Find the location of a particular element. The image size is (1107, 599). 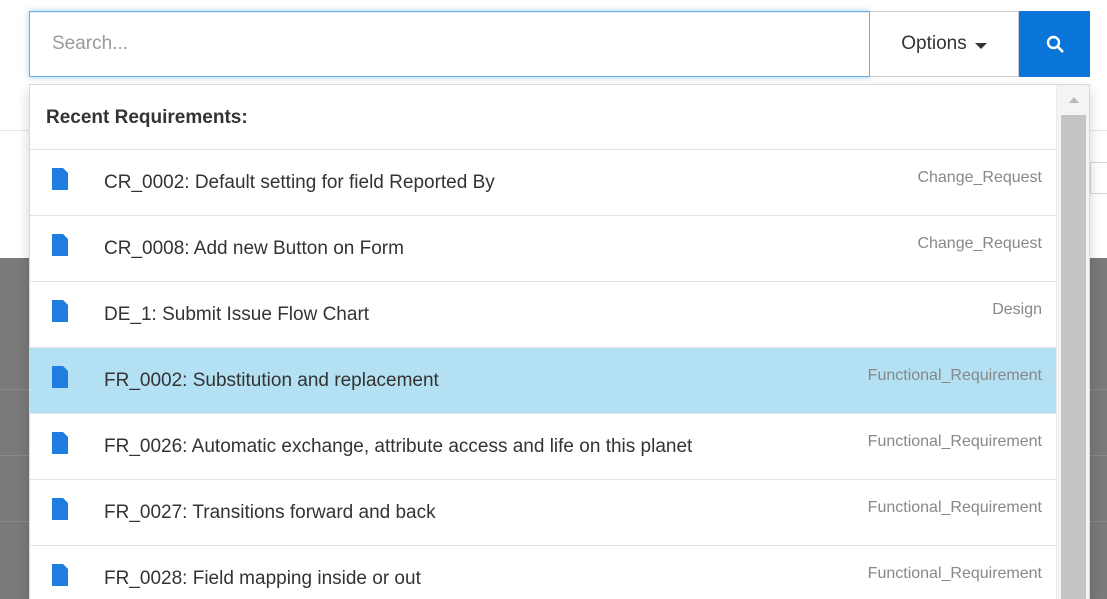

search-bar: Options is located at coordinates (559, 44).